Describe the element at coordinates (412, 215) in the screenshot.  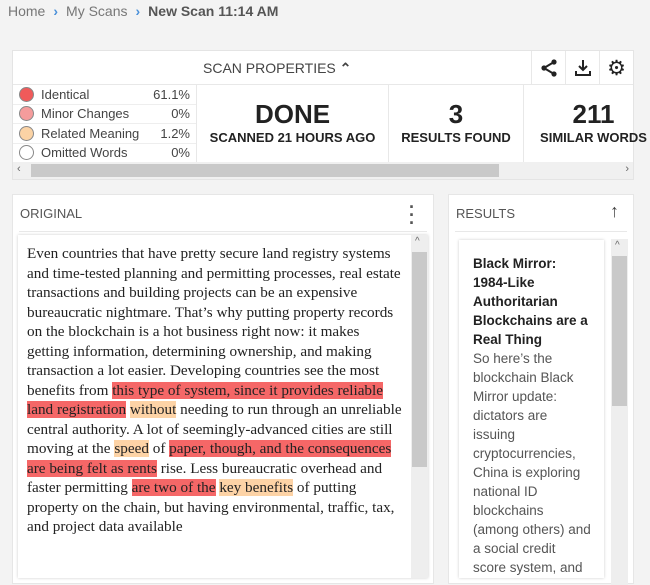
I see `more-options-icon: · · ·` at that location.